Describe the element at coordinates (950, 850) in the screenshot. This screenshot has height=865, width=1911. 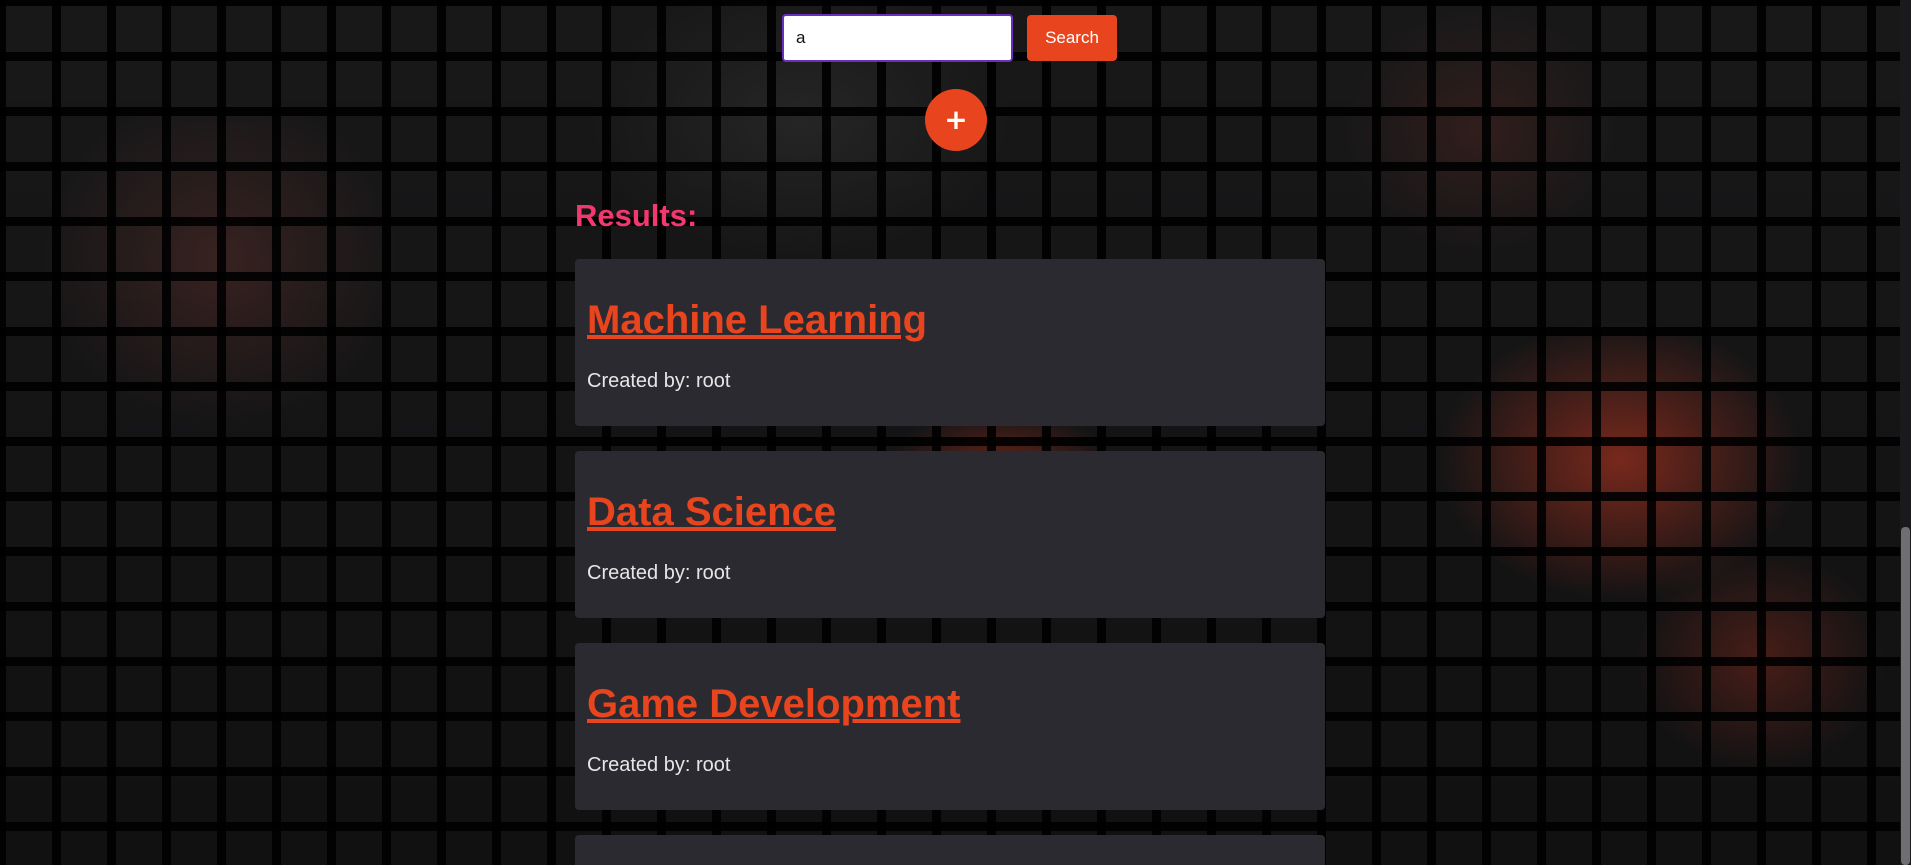
I see `result-card-partial` at that location.